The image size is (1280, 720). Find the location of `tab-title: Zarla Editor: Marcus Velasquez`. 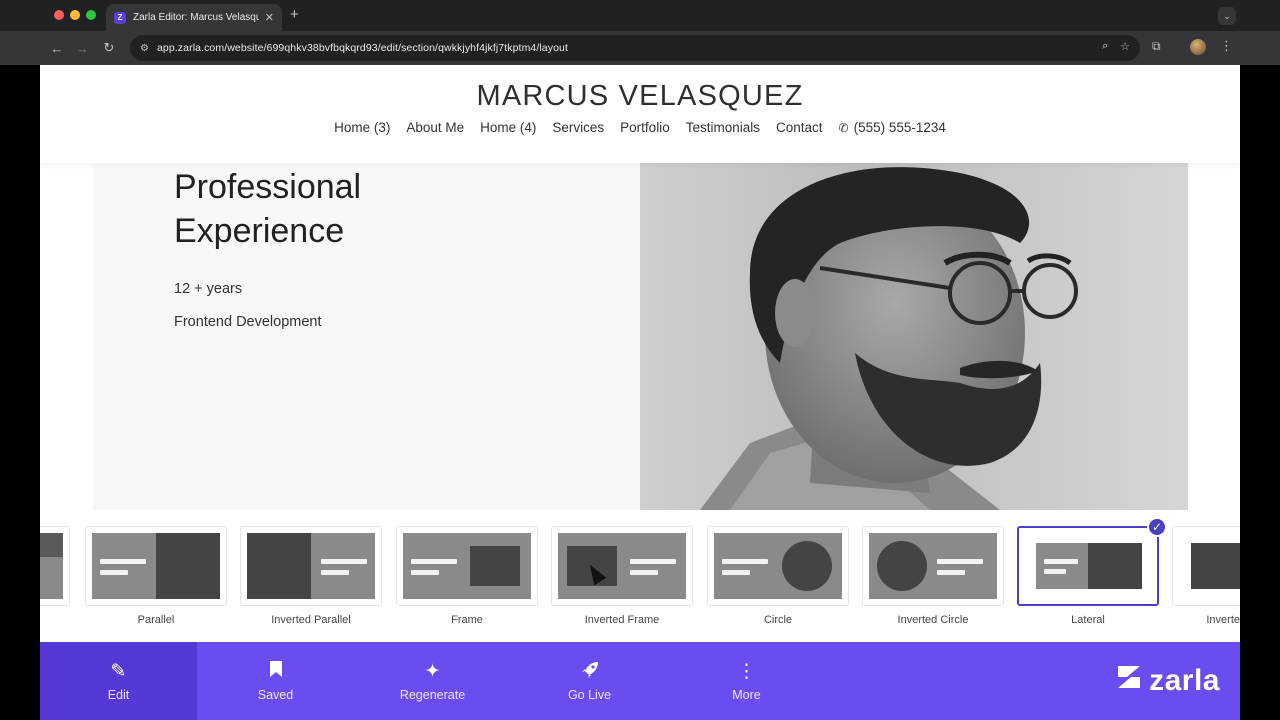

tab-title: Zarla Editor: Marcus Velasquez is located at coordinates (196, 17).